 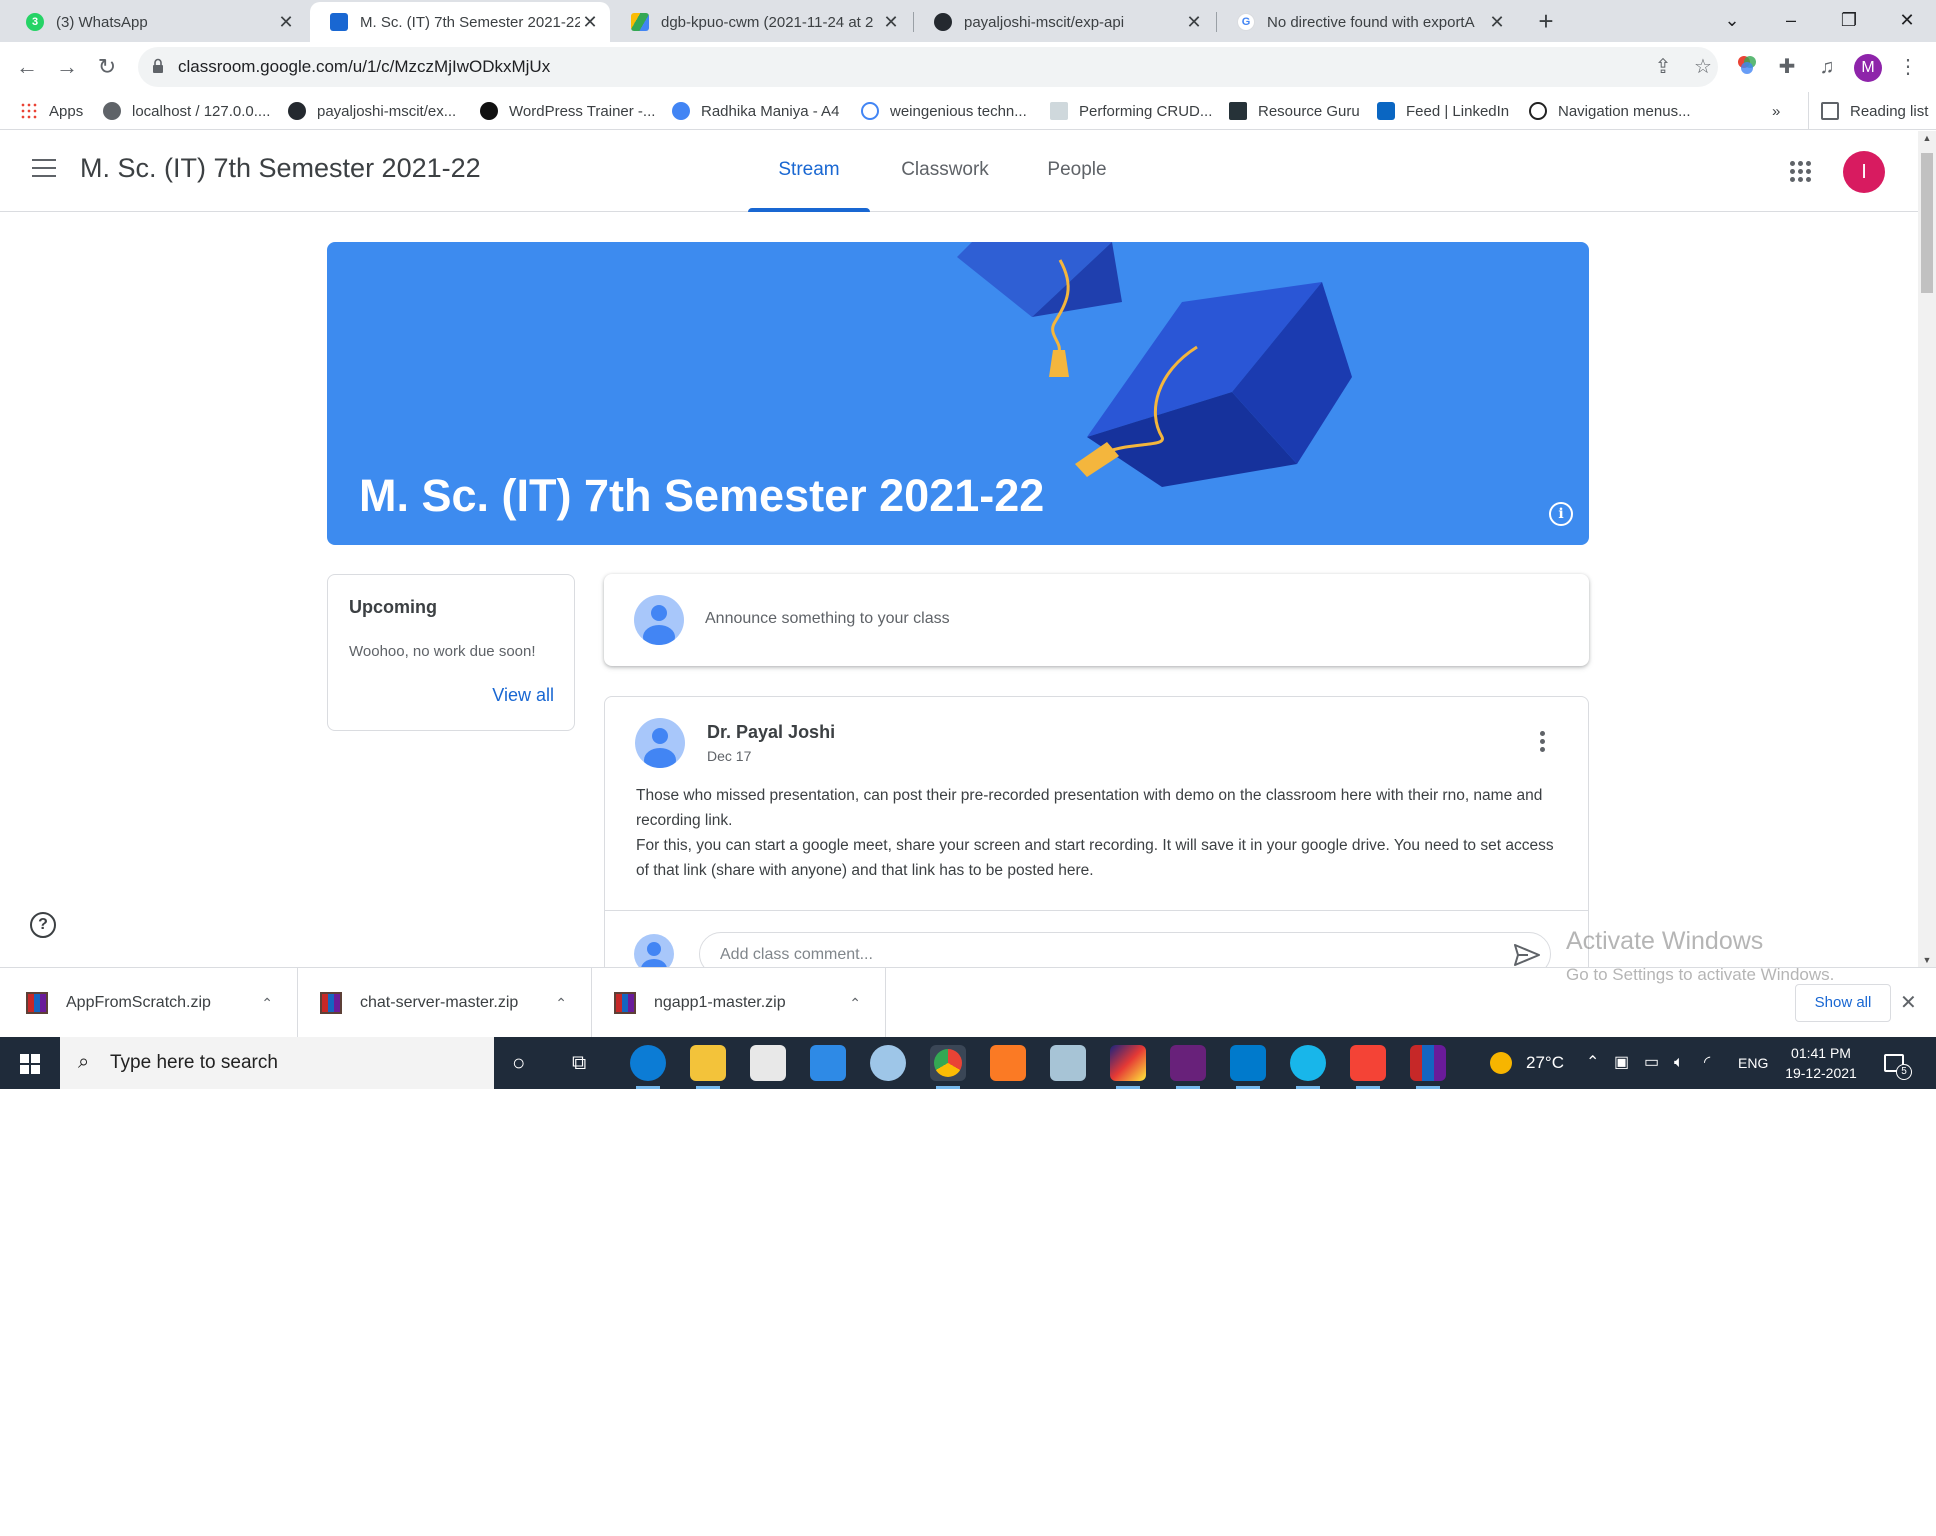 What do you see at coordinates (67, 67) in the screenshot?
I see `forward-icon: →` at bounding box center [67, 67].